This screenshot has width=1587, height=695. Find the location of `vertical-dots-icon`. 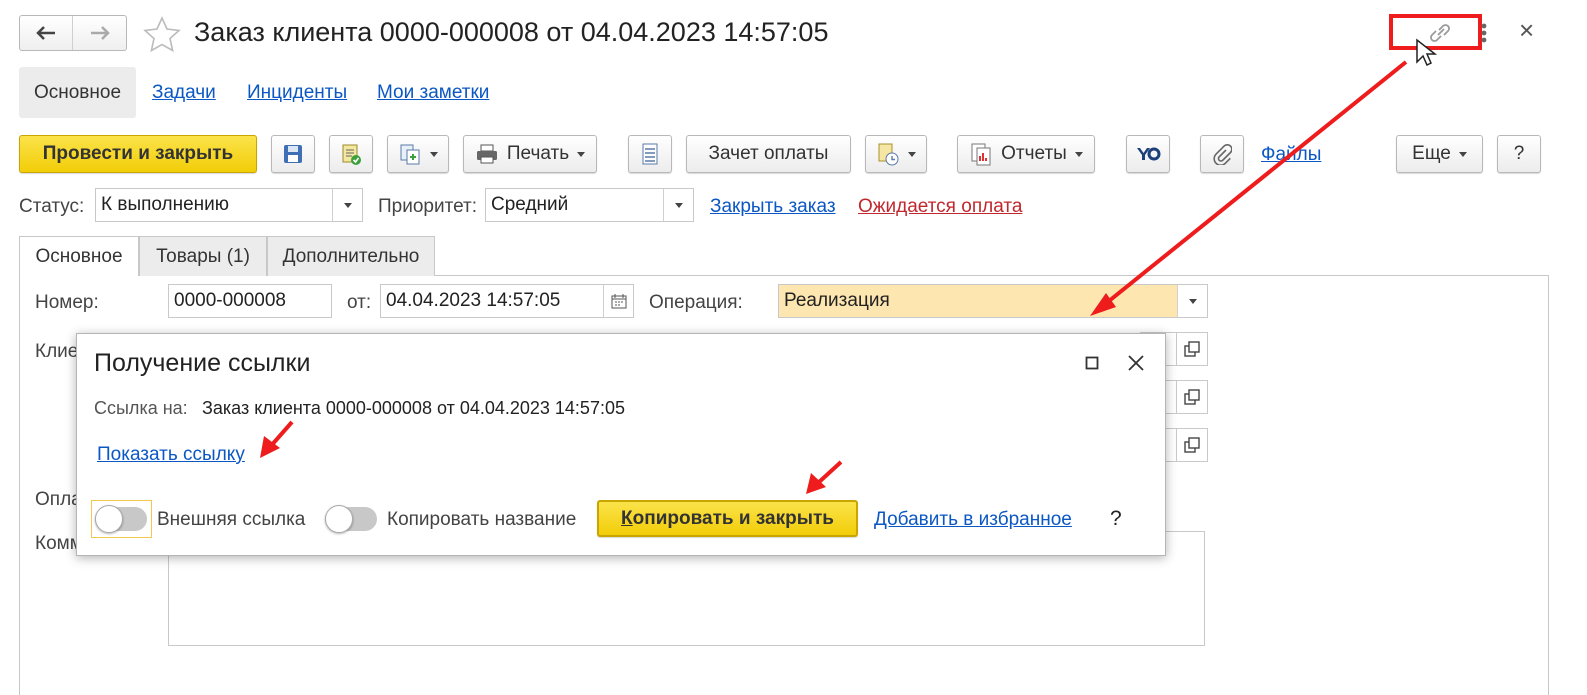

vertical-dots-icon is located at coordinates (1484, 33).